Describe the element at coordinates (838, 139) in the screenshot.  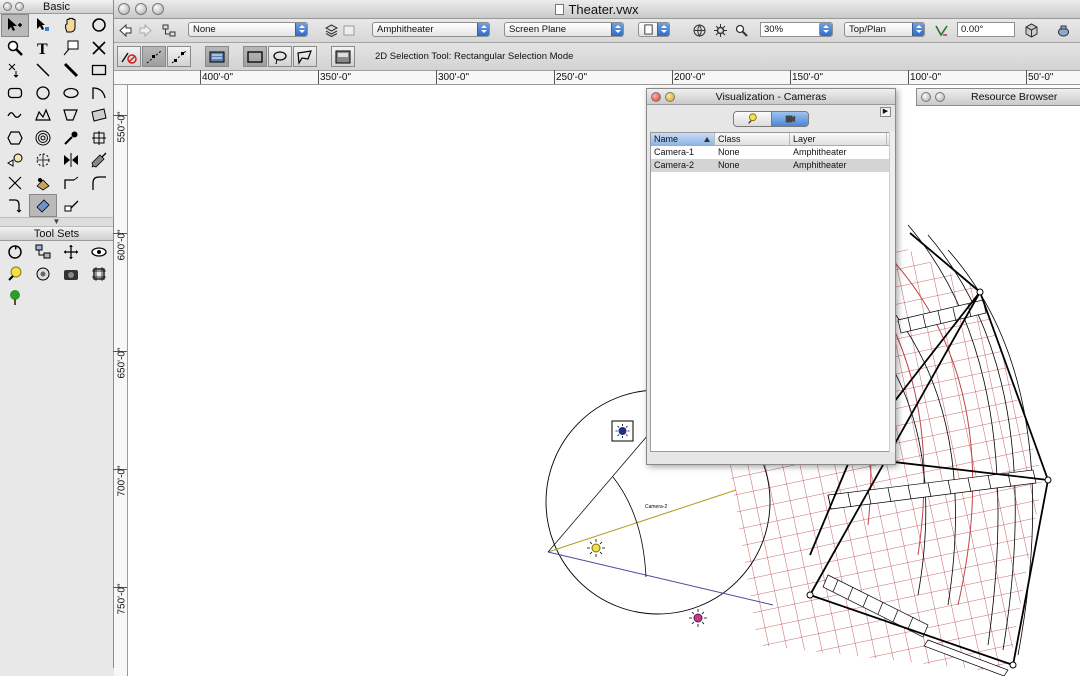
I see `column-header-layer: Layer` at that location.